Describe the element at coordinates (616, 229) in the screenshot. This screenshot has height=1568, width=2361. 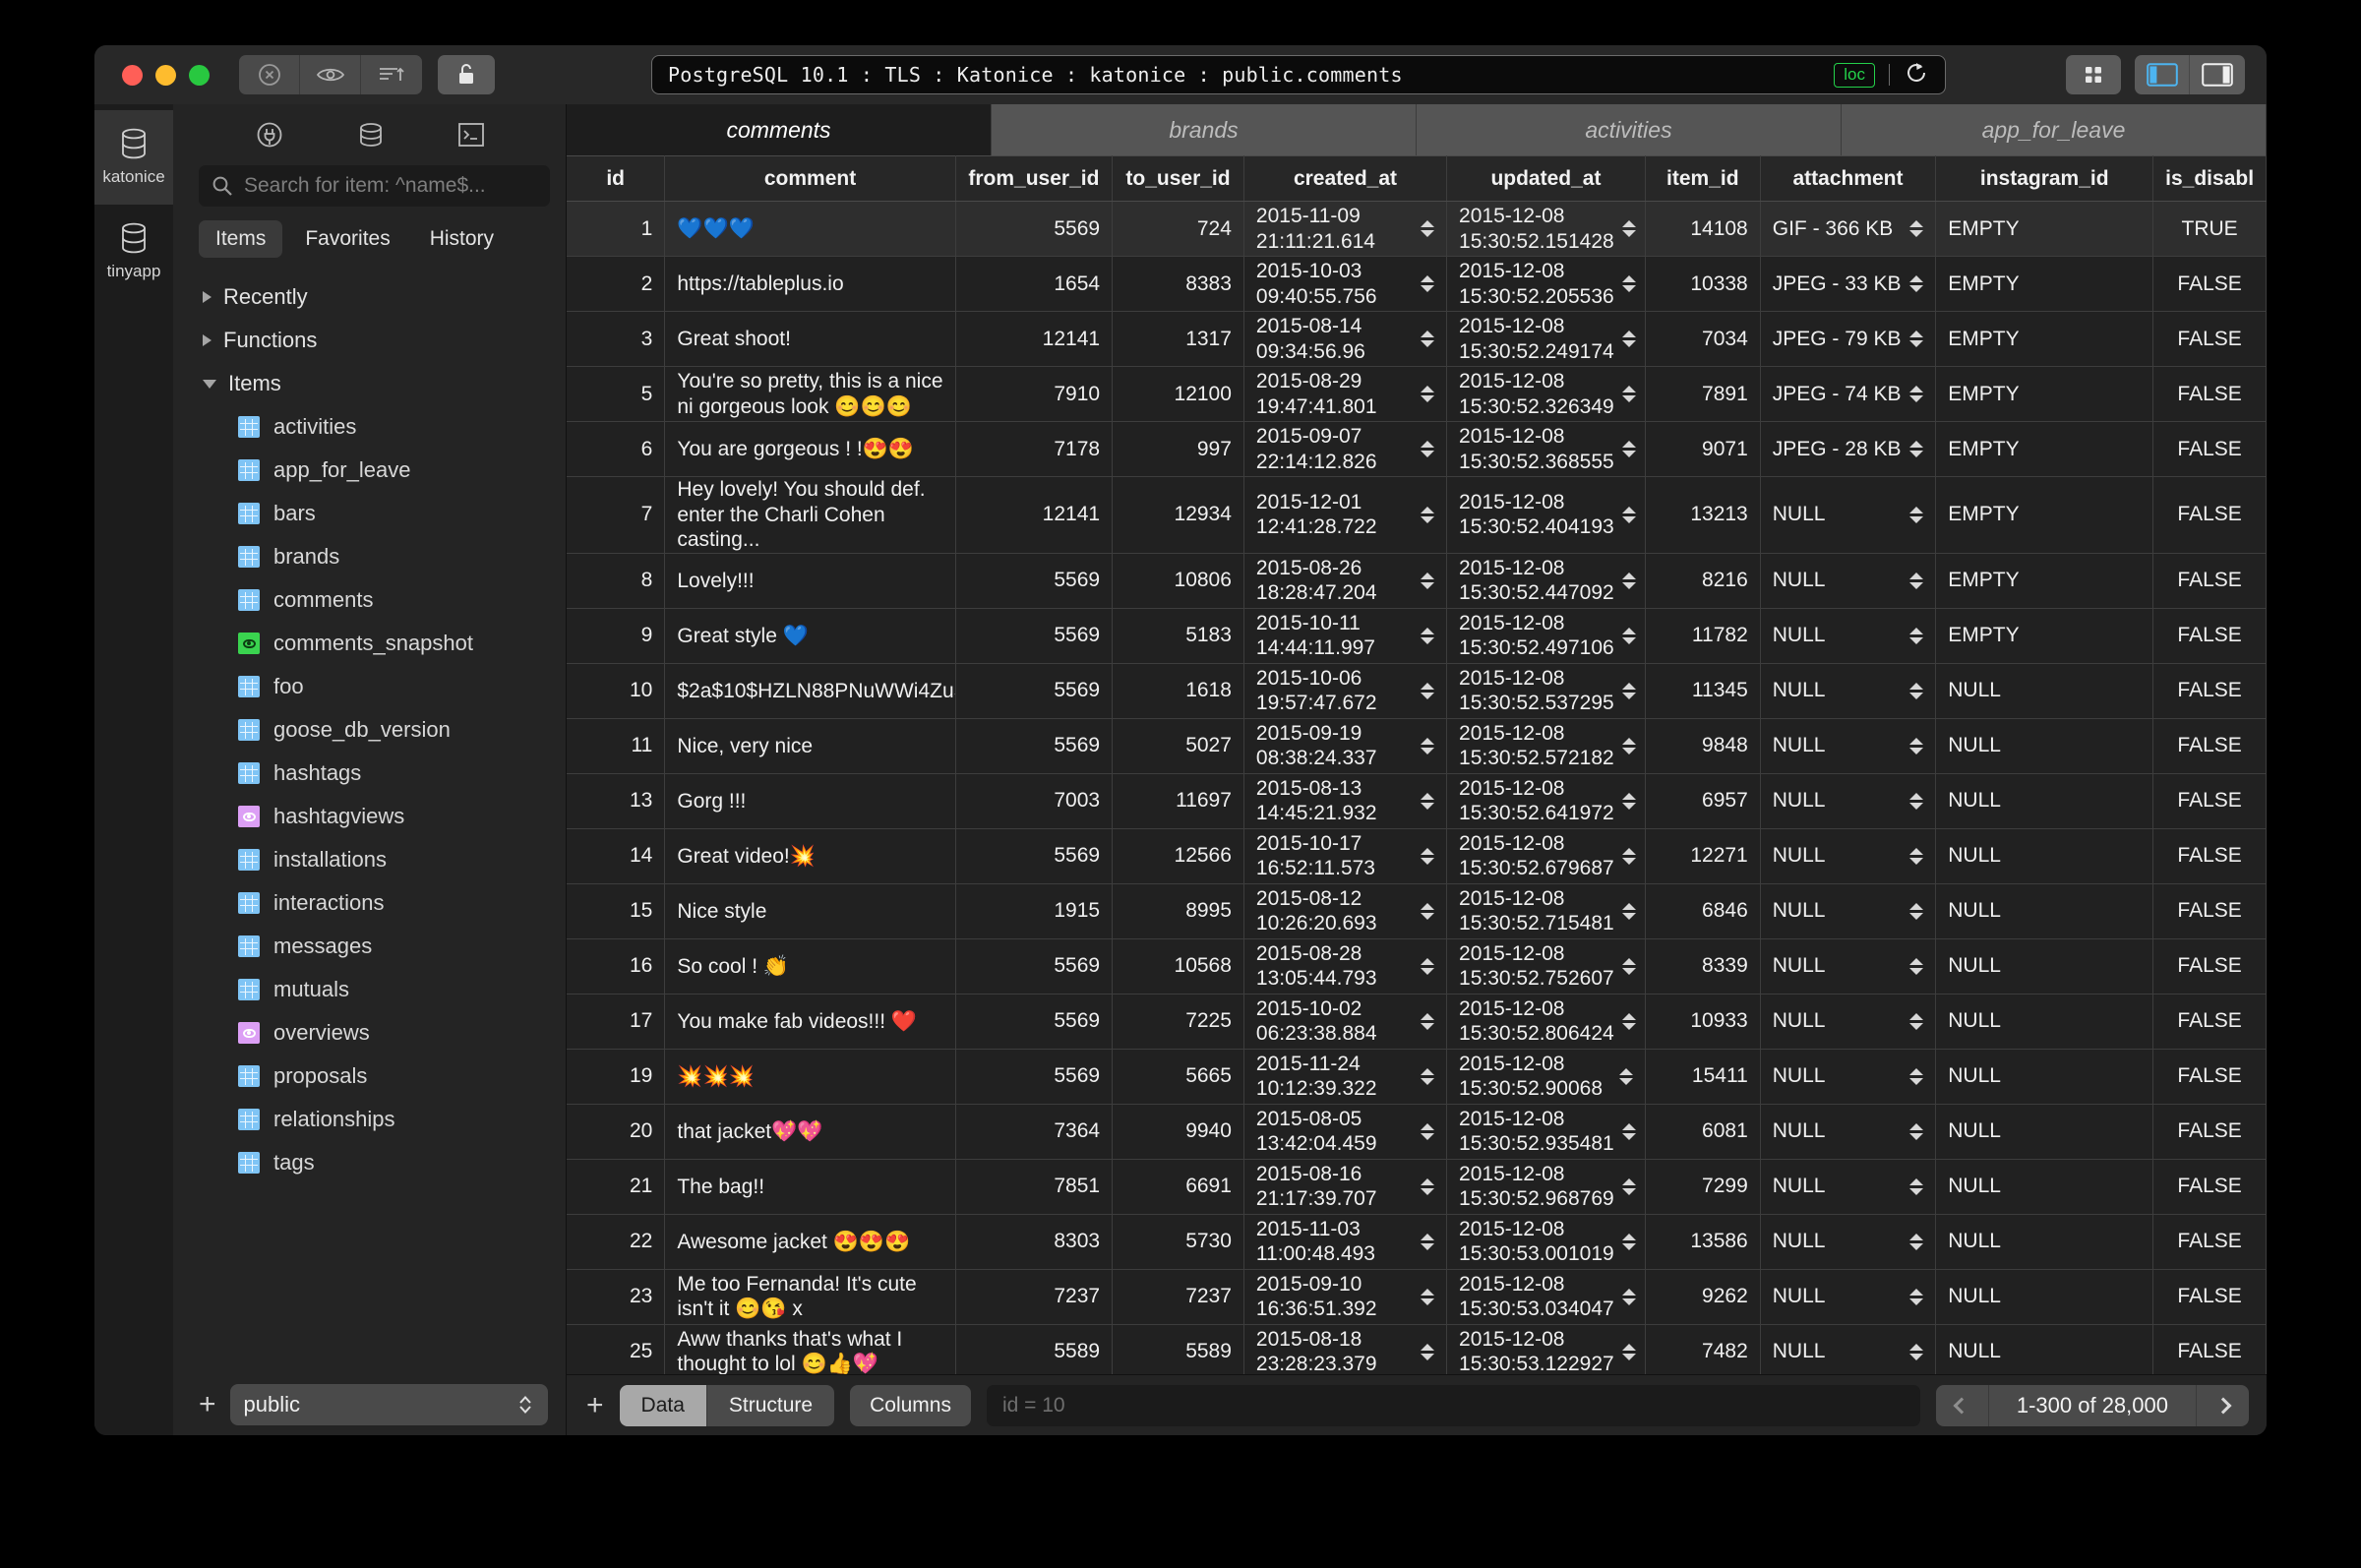
I see `cell-id: 1` at that location.